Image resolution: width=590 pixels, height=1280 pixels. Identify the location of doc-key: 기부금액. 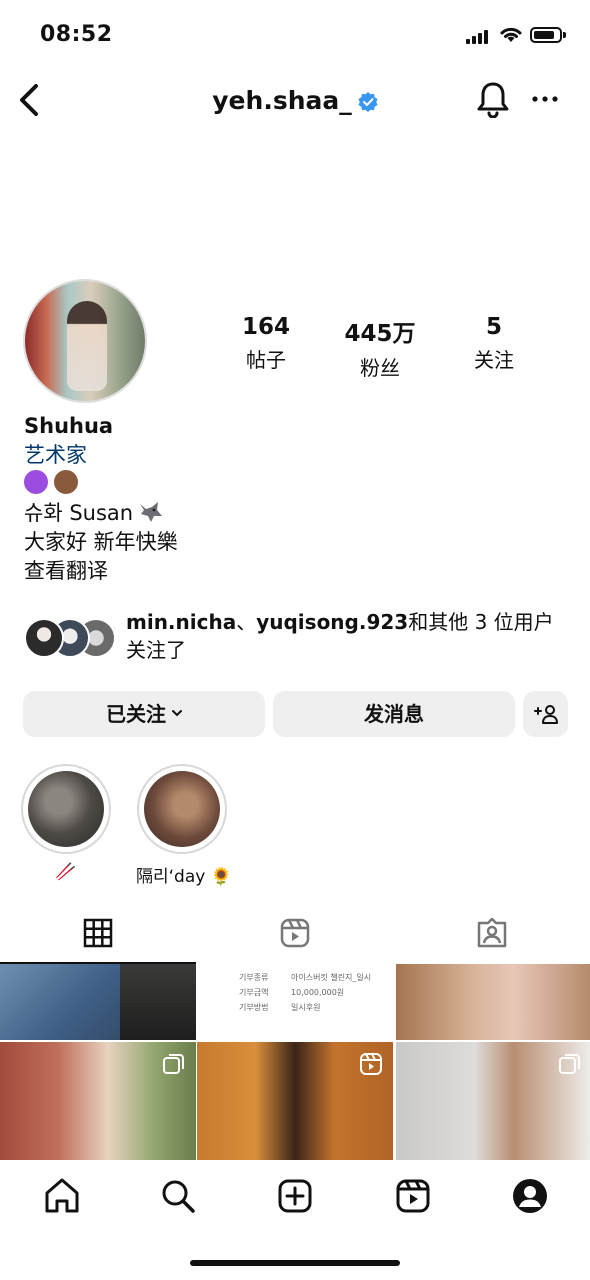
(254, 992).